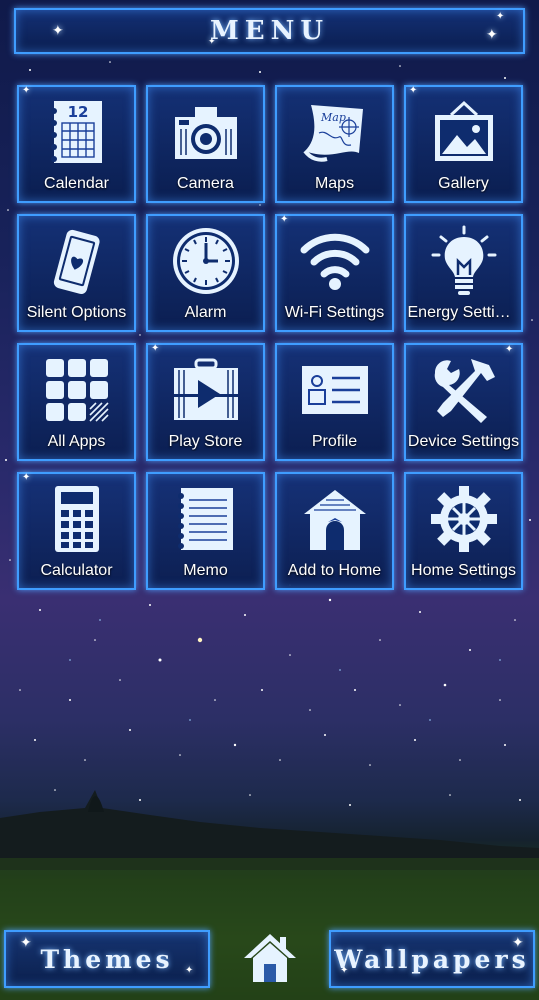 The image size is (539, 1000). Describe the element at coordinates (335, 132) in the screenshot. I see `map-icon: Map` at that location.